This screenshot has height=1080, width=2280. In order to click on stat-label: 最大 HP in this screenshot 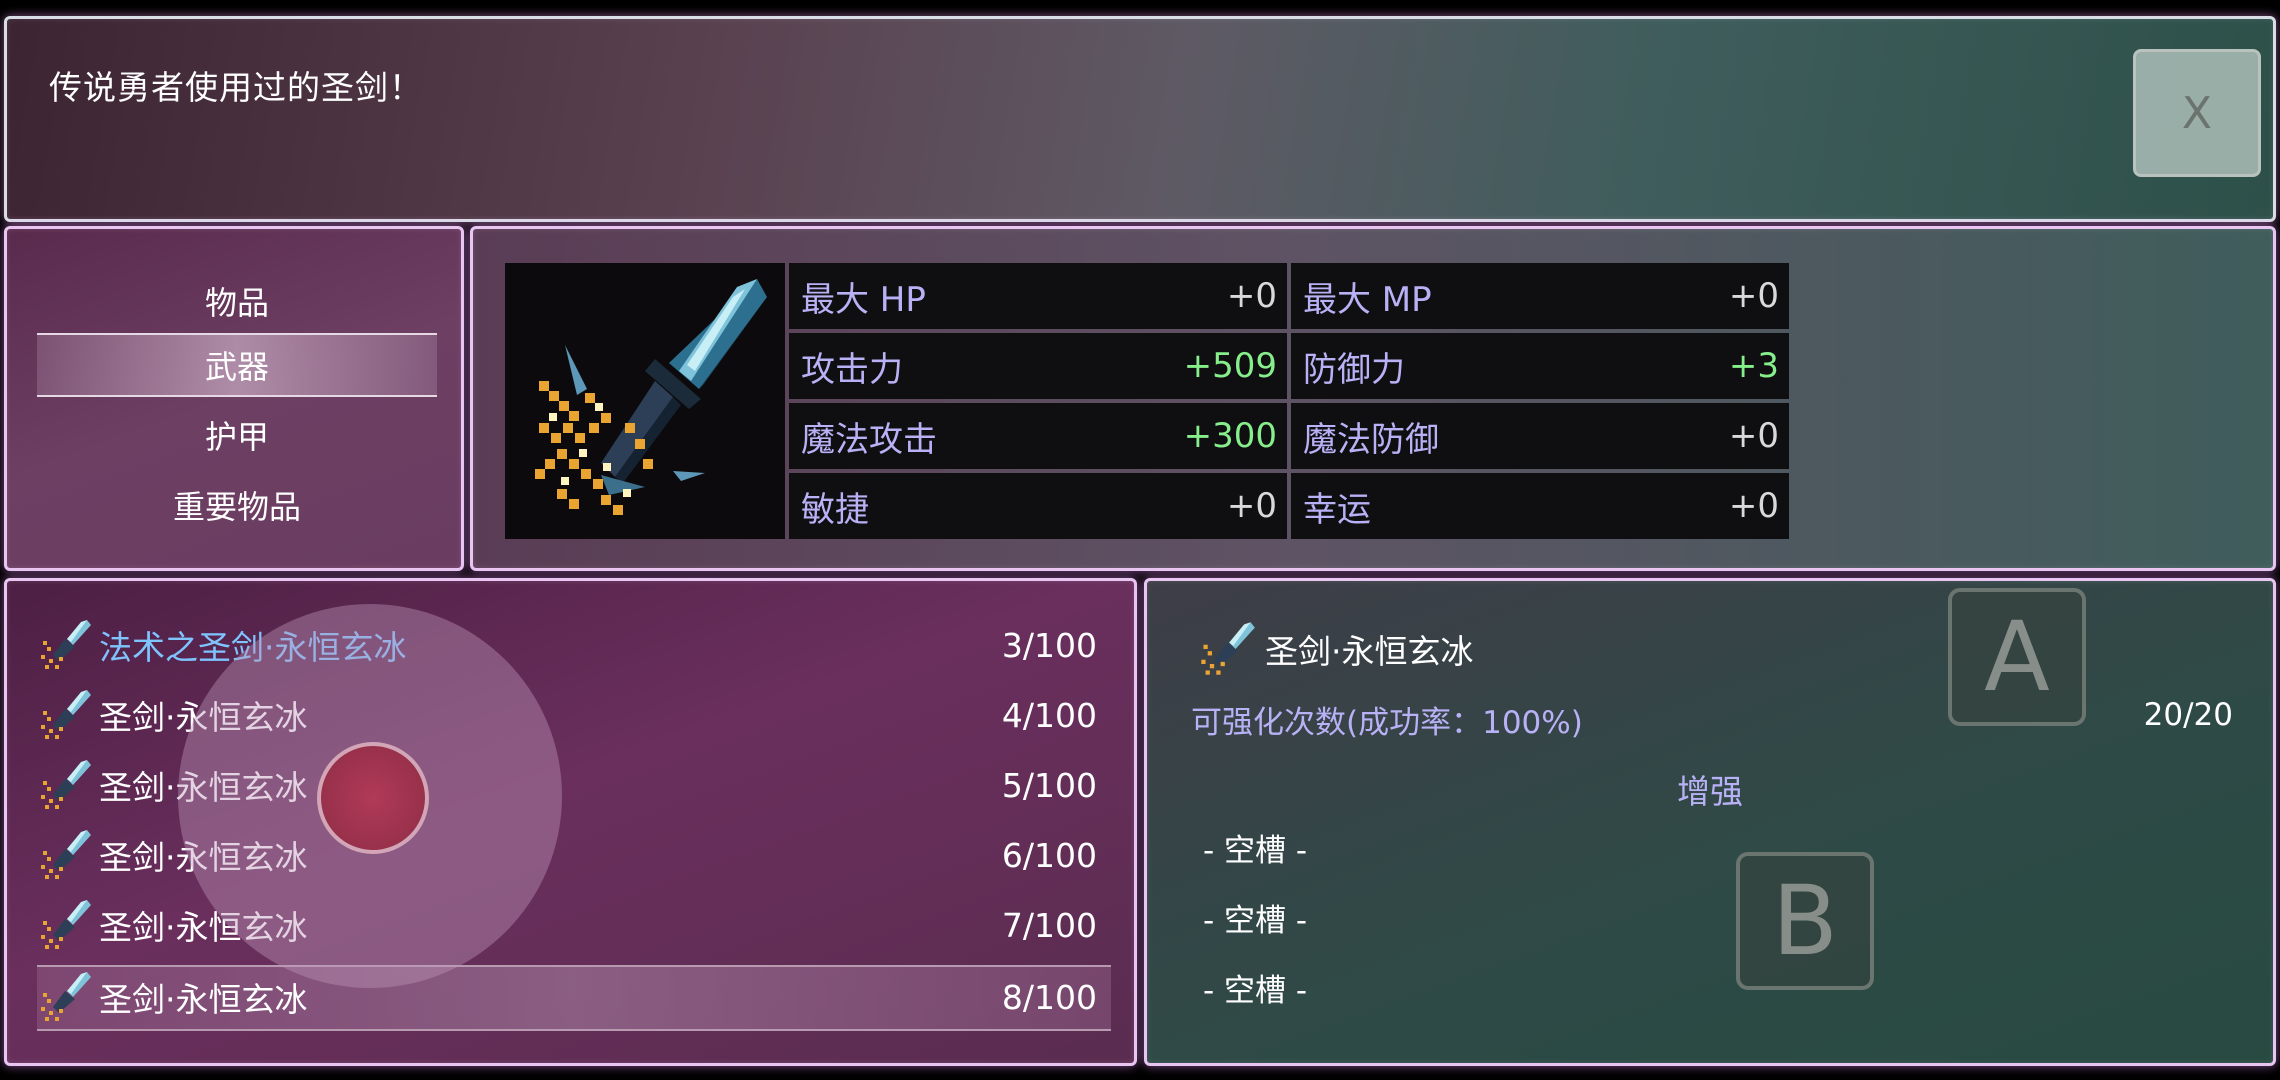, I will do `click(863, 299)`.